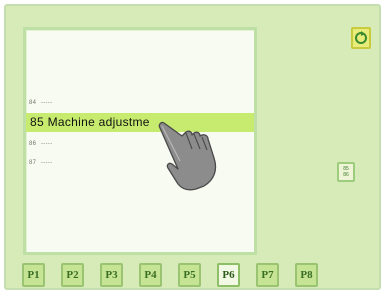 Image resolution: width=385 pixels, height=293 pixels. Describe the element at coordinates (187, 156) in the screenshot. I see `hand-pointer-icon` at that location.